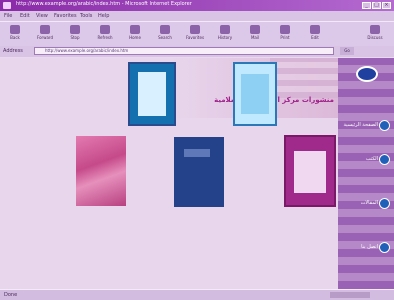 The width and height of the screenshot is (394, 300). Describe the element at coordinates (366, 173) in the screenshot. I see `sidebar-nav: الصفحة الرئيسية الكتب المقالات اتصل بنا` at that location.